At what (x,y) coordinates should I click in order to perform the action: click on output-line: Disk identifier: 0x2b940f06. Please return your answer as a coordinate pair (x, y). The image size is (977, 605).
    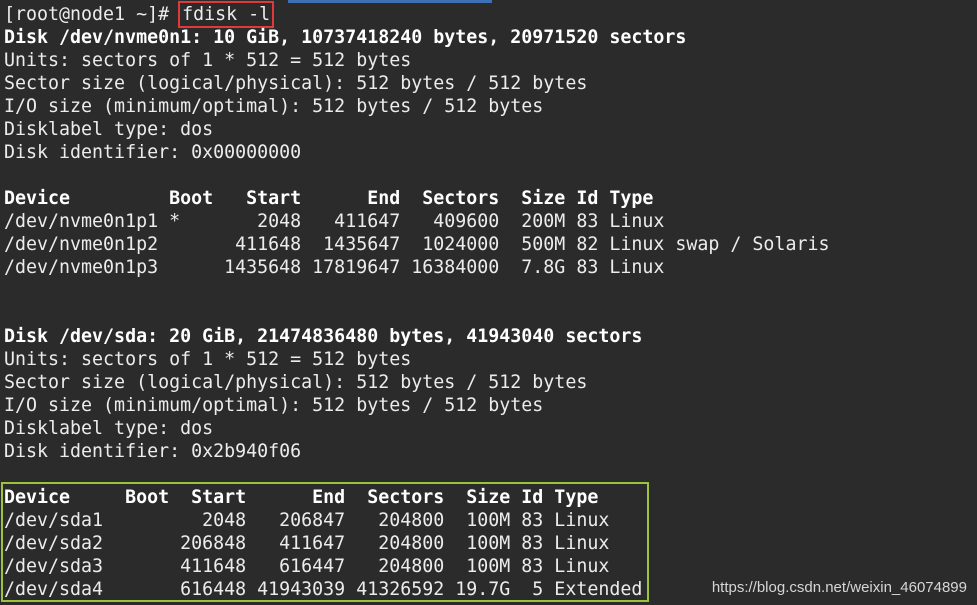
    Looking at the image, I should click on (153, 451).